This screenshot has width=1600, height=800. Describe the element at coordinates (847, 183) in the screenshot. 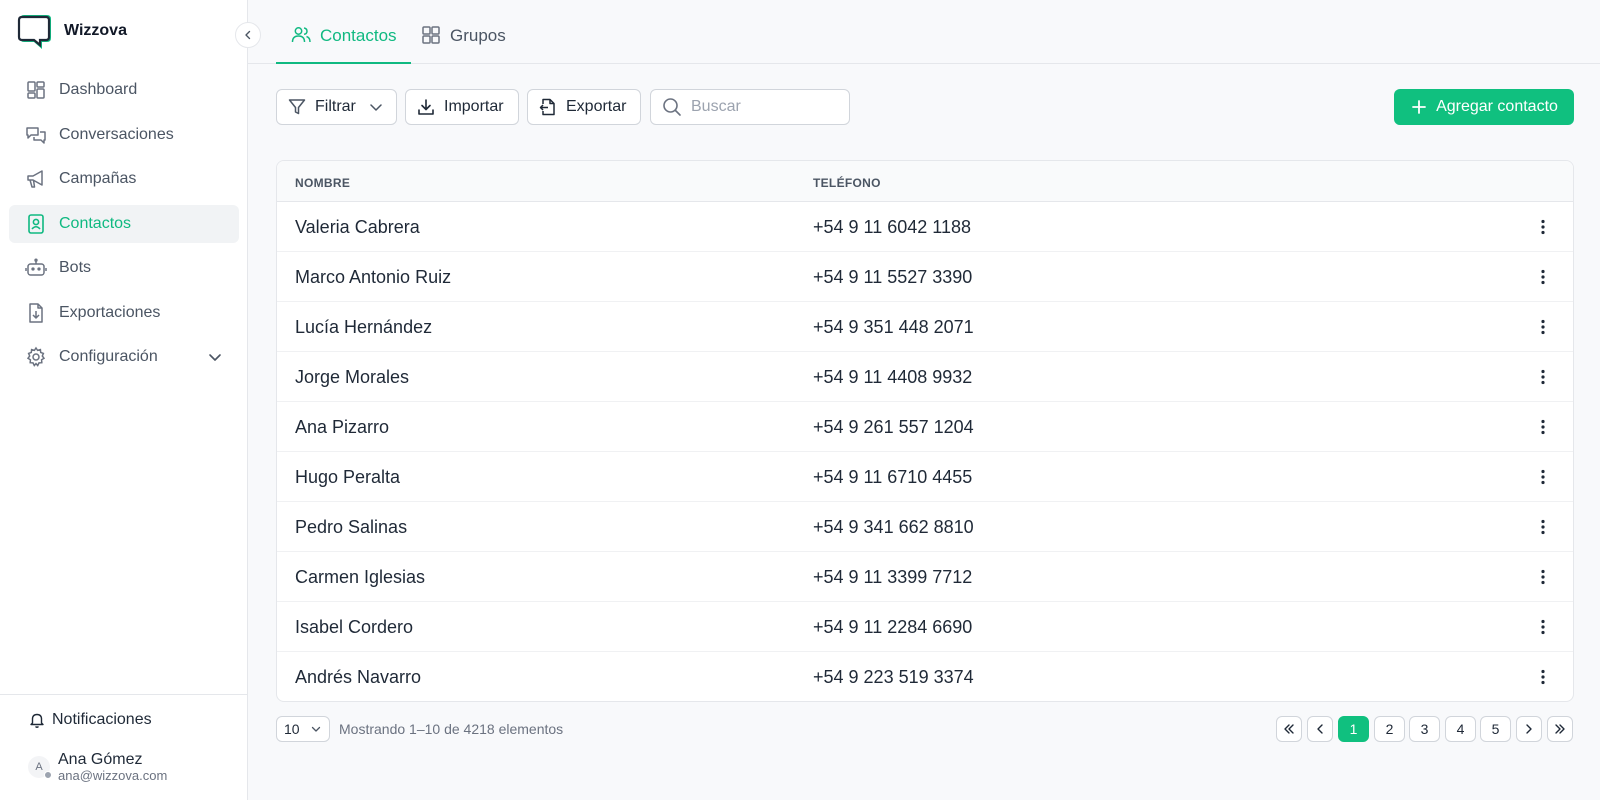

I see `column-header-phone: TELÉFONO` at that location.